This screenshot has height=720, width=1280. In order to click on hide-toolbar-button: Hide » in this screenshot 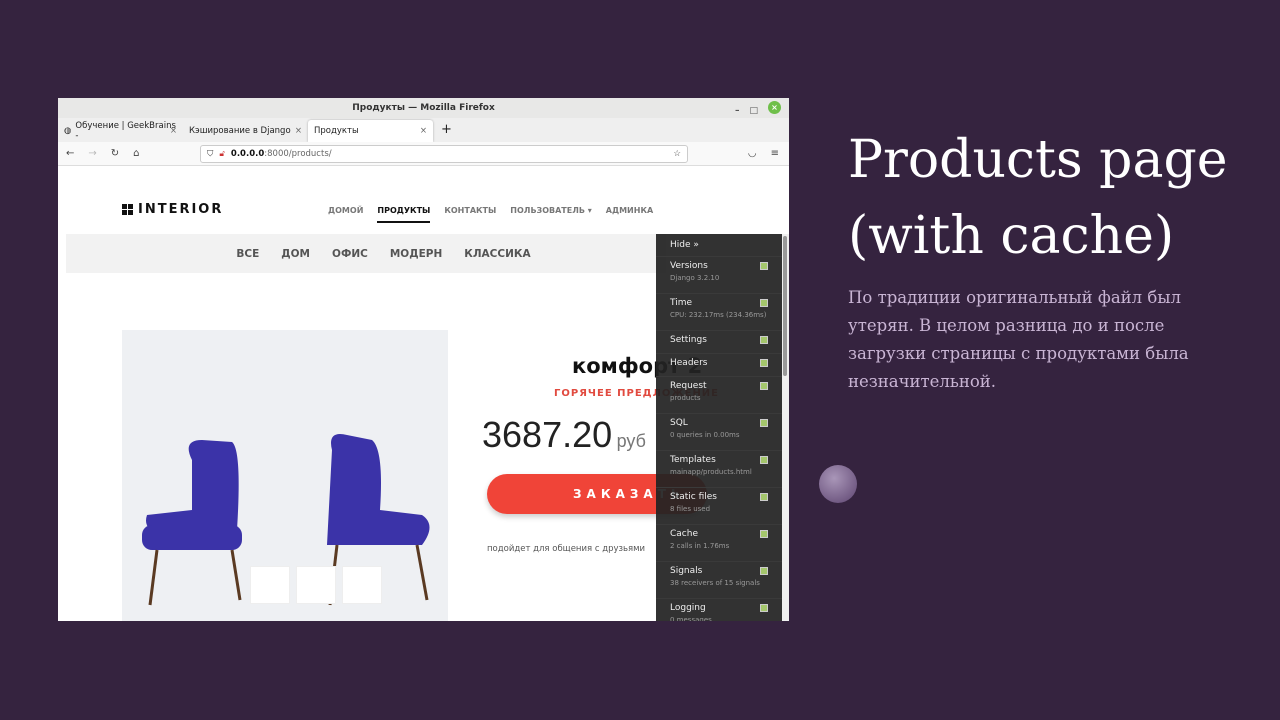, I will do `click(719, 245)`.